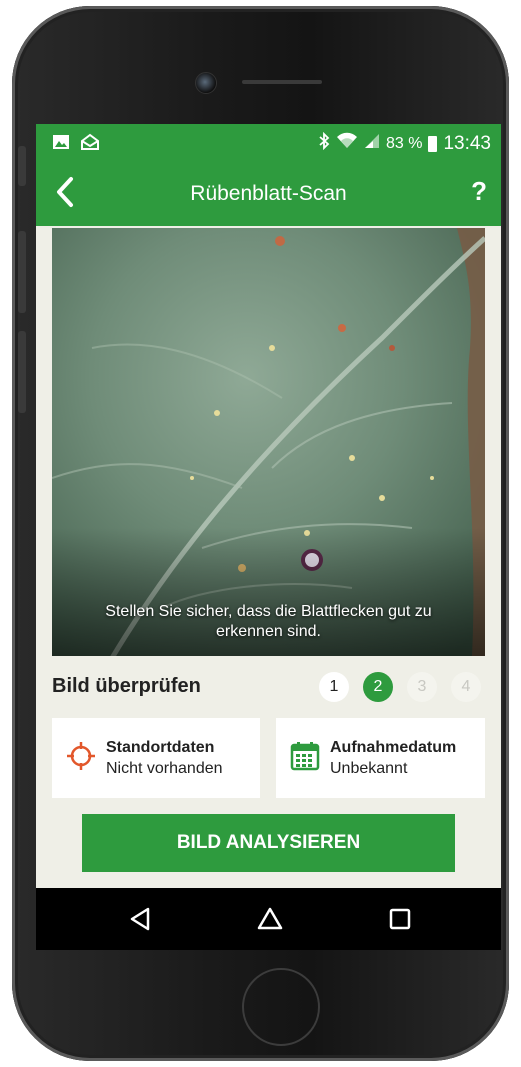  Describe the element at coordinates (467, 143) in the screenshot. I see `clock-time: 13:43` at that location.